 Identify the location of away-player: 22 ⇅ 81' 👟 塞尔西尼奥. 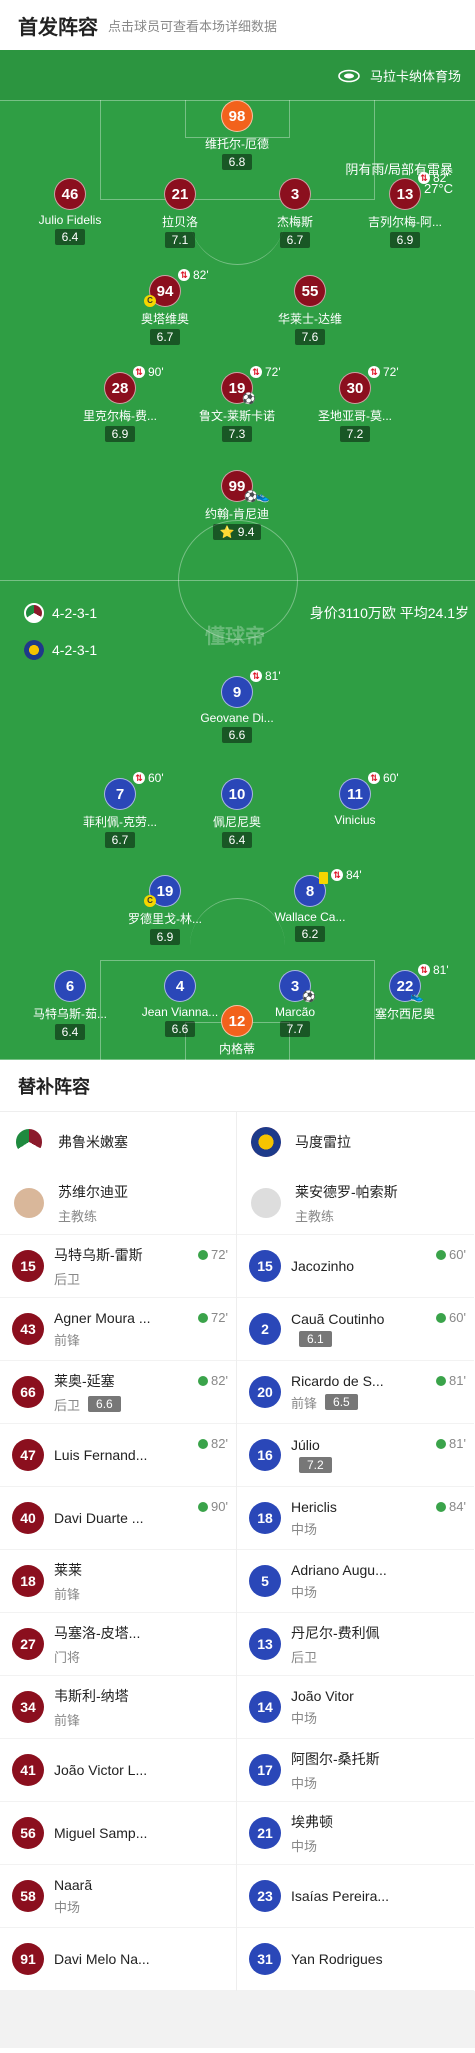
(405, 992).